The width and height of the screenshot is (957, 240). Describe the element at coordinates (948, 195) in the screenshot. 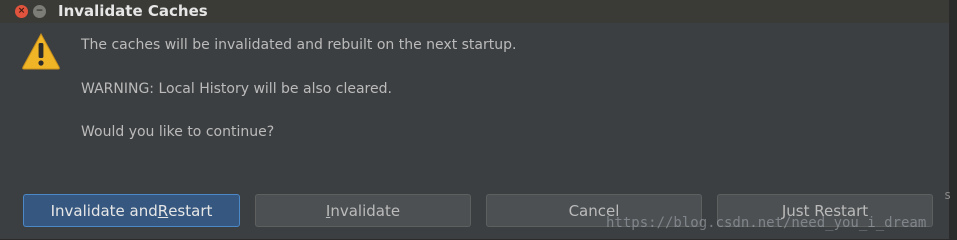

I see `edge-text: s` at that location.